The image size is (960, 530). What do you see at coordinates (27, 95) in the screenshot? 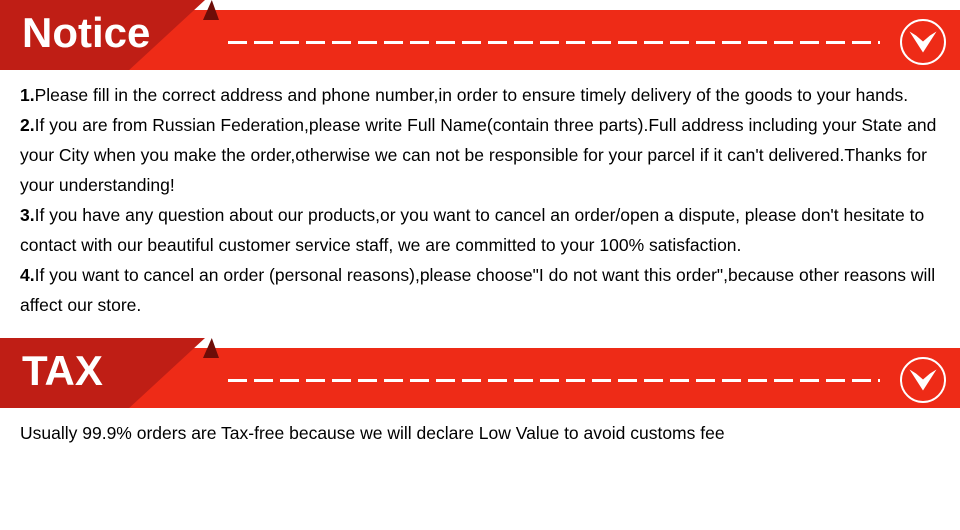
I see `notice-paragraph-1-number: 1.` at bounding box center [27, 95].